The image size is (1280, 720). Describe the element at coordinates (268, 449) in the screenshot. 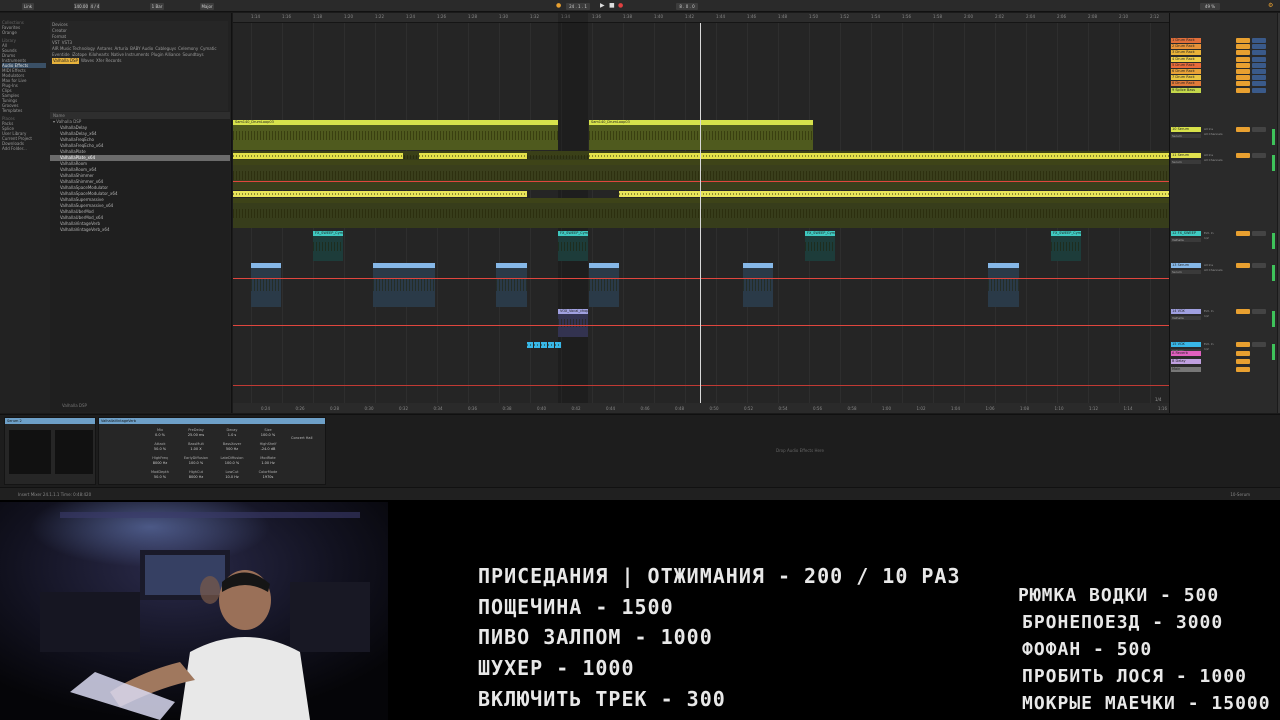

I see `device-param-value: -24.0 dB` at that location.